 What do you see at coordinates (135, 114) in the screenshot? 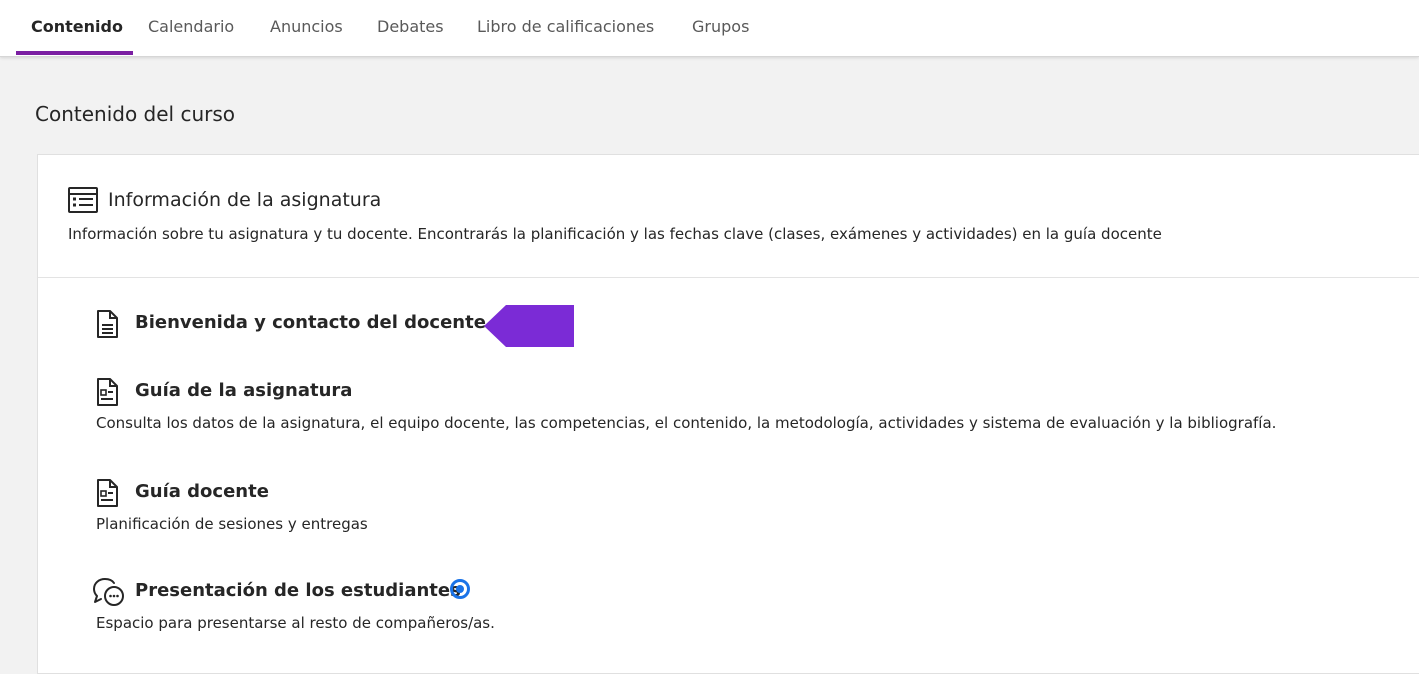
I see `page-title: Contenido del curso` at bounding box center [135, 114].